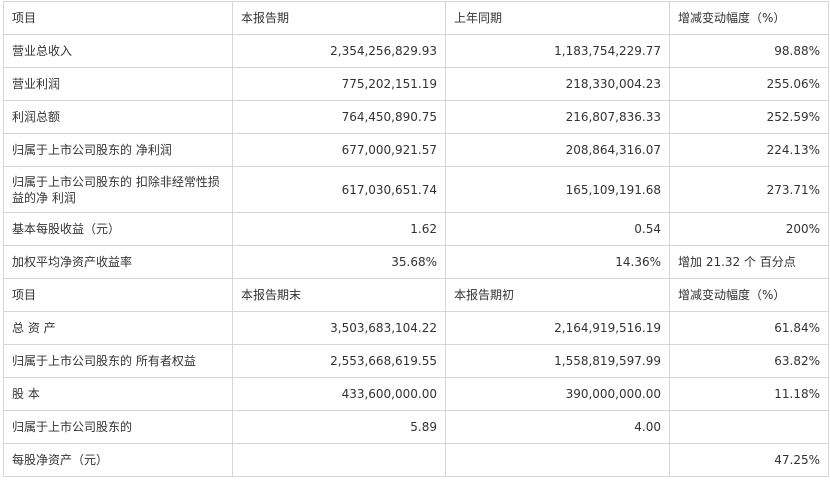  Describe the element at coordinates (749, 189) in the screenshot. I see `row-change-value: 273.71%` at that location.